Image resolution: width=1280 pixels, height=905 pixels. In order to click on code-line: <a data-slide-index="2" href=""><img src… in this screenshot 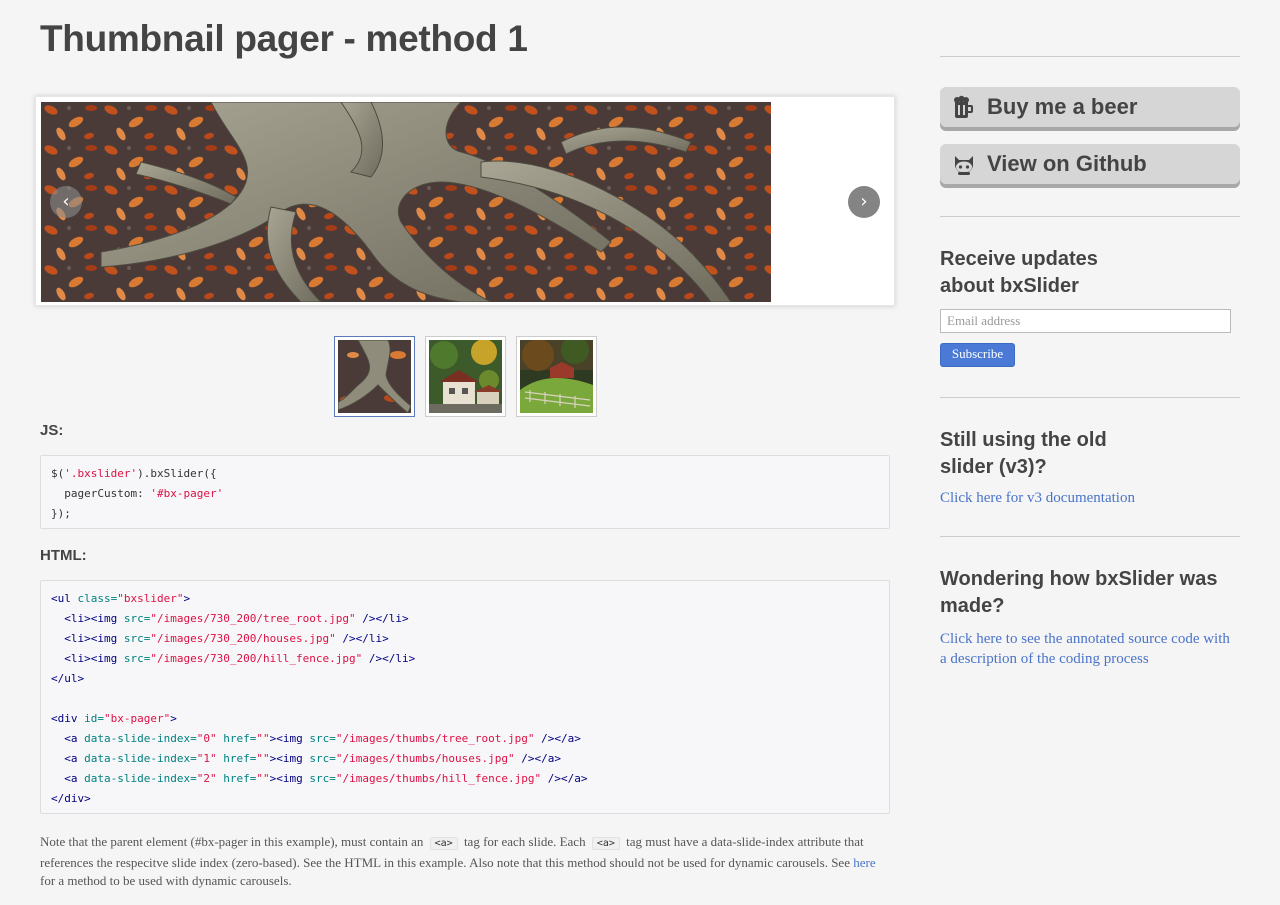, I will do `click(465, 779)`.